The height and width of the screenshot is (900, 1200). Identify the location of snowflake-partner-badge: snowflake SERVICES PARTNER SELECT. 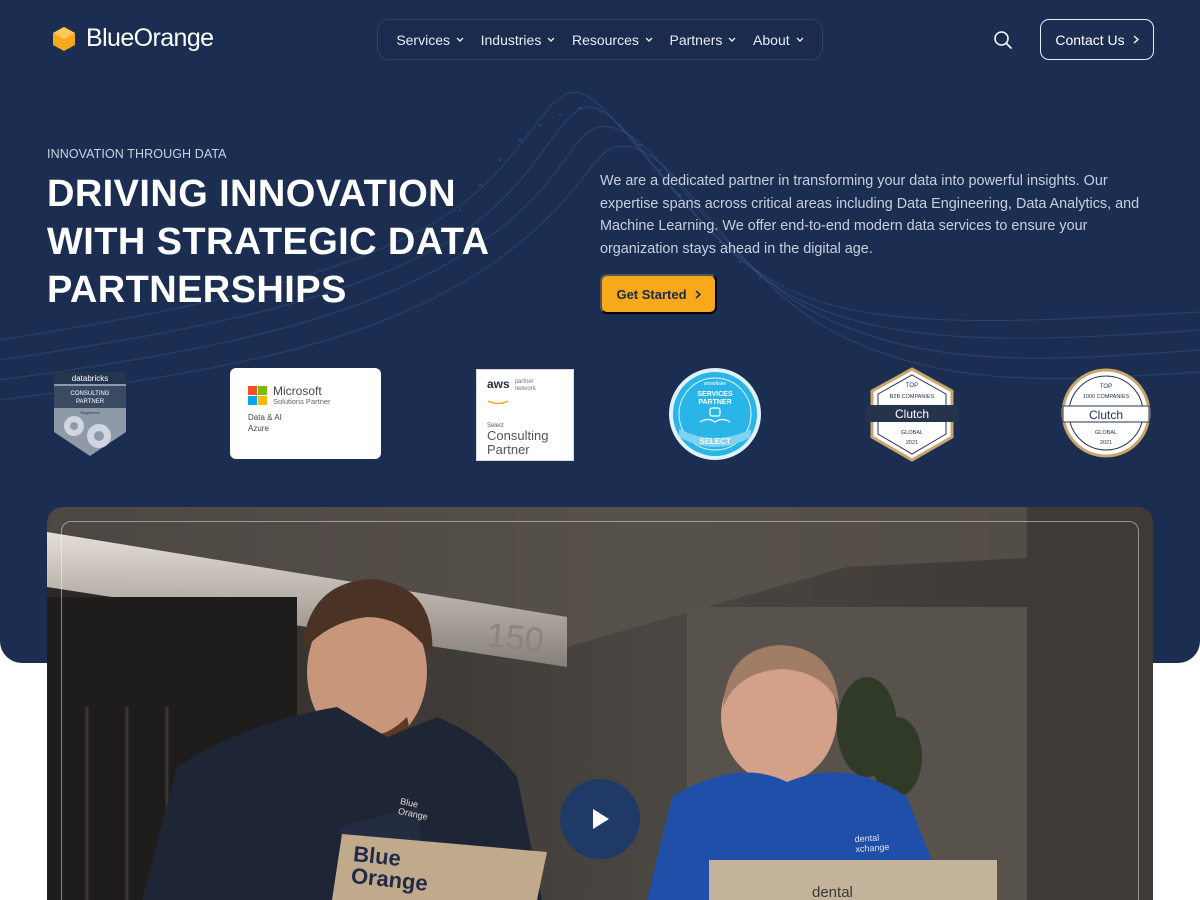
(715, 414).